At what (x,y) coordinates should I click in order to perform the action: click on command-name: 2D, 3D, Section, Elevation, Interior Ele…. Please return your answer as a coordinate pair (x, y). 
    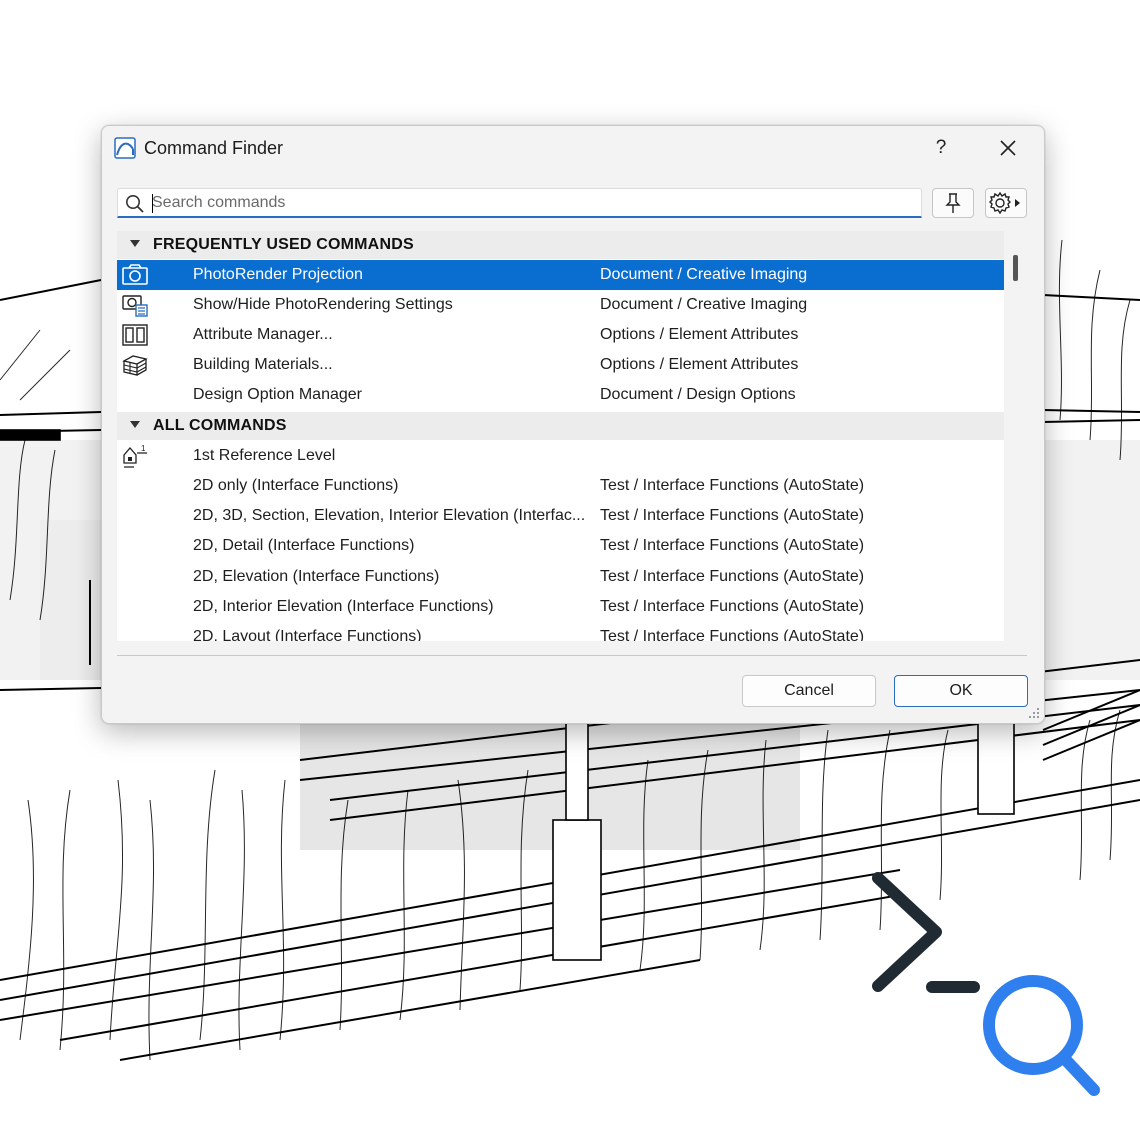
    Looking at the image, I should click on (389, 515).